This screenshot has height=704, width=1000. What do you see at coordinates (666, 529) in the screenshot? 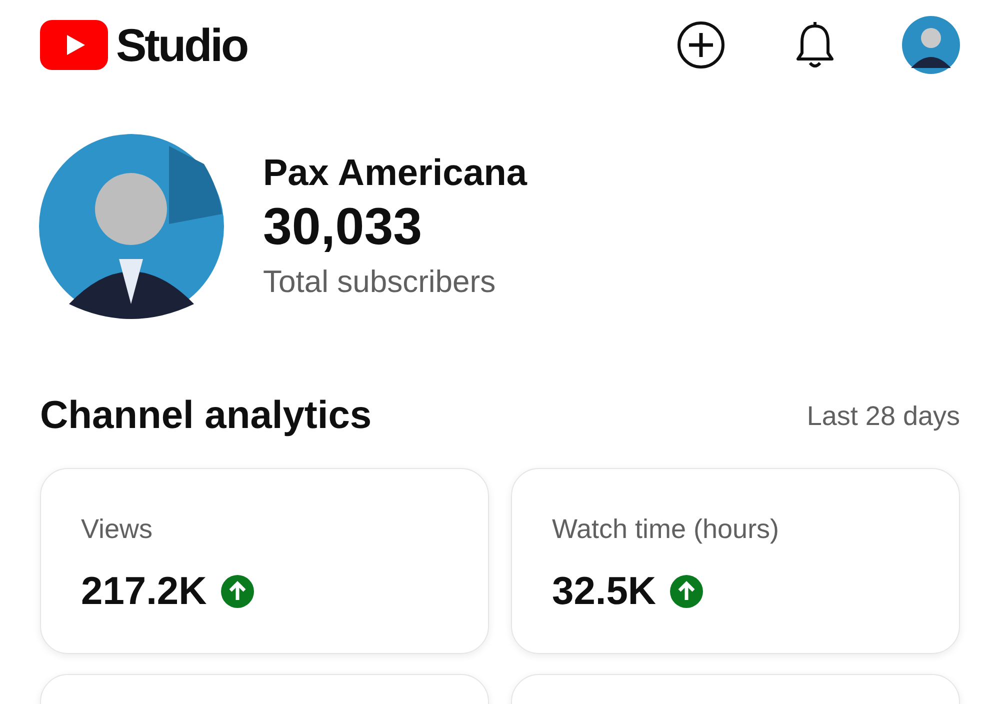
I see `metric-label: Watch time (hours)` at bounding box center [666, 529].